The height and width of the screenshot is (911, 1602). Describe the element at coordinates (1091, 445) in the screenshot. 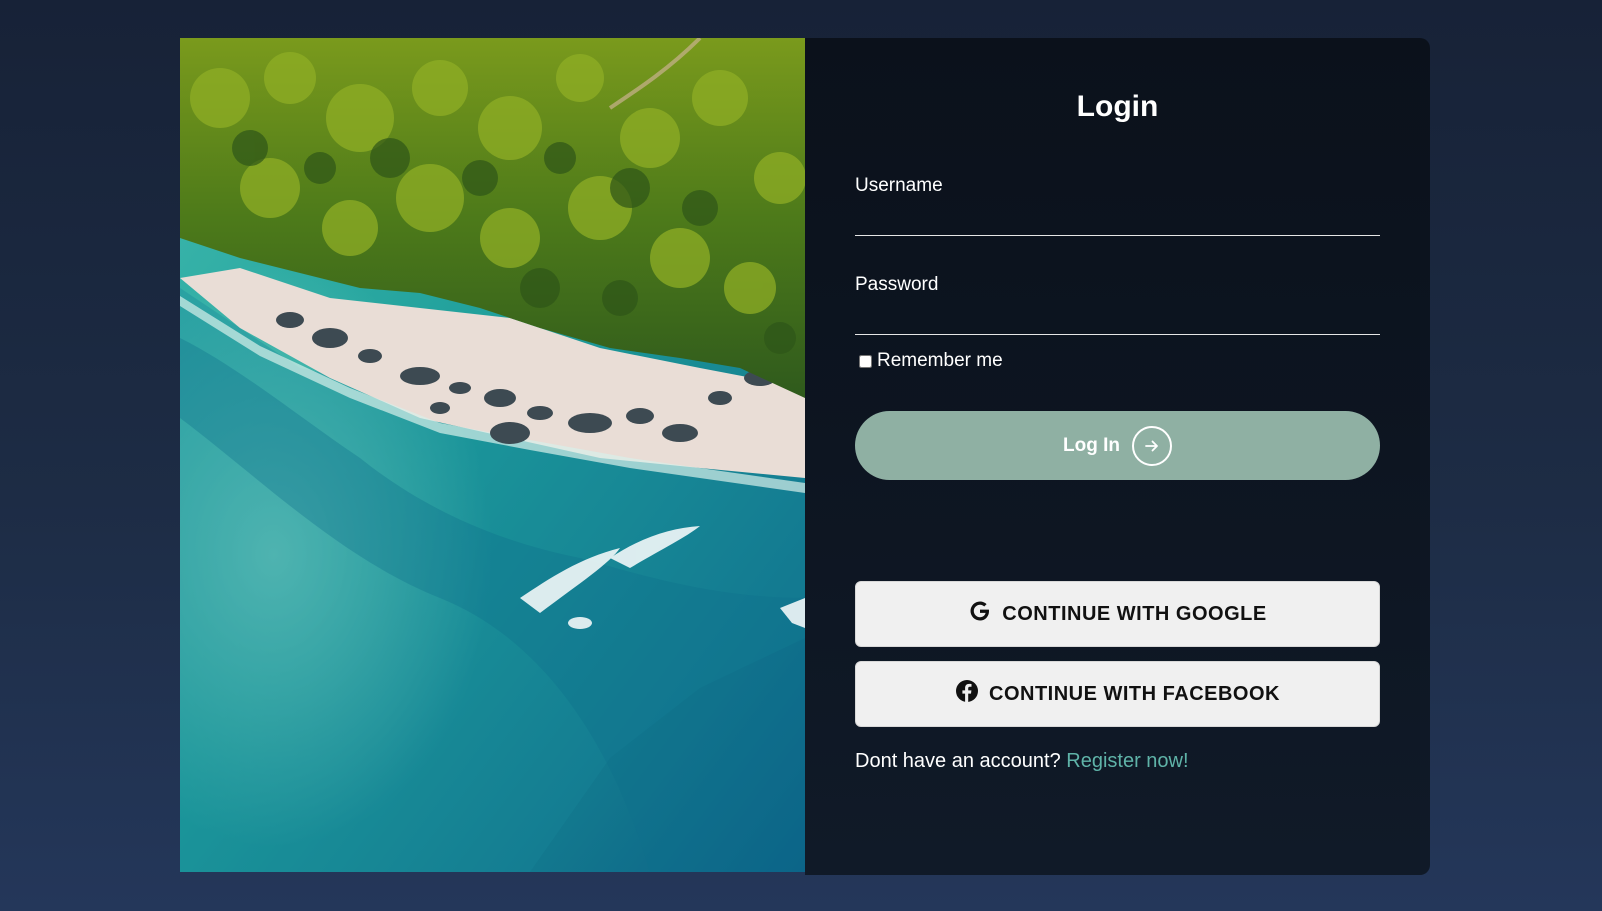

I see `login-button-label: Log In` at that location.